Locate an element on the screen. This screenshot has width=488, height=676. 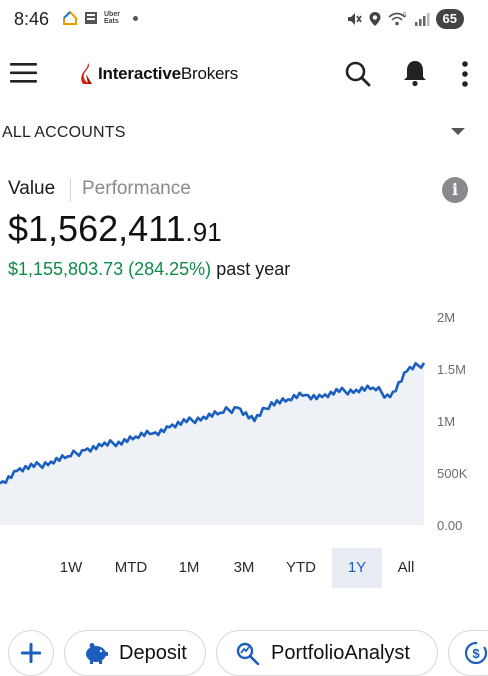
portfolio-value: $1,562,411.91 is located at coordinates (115, 229).